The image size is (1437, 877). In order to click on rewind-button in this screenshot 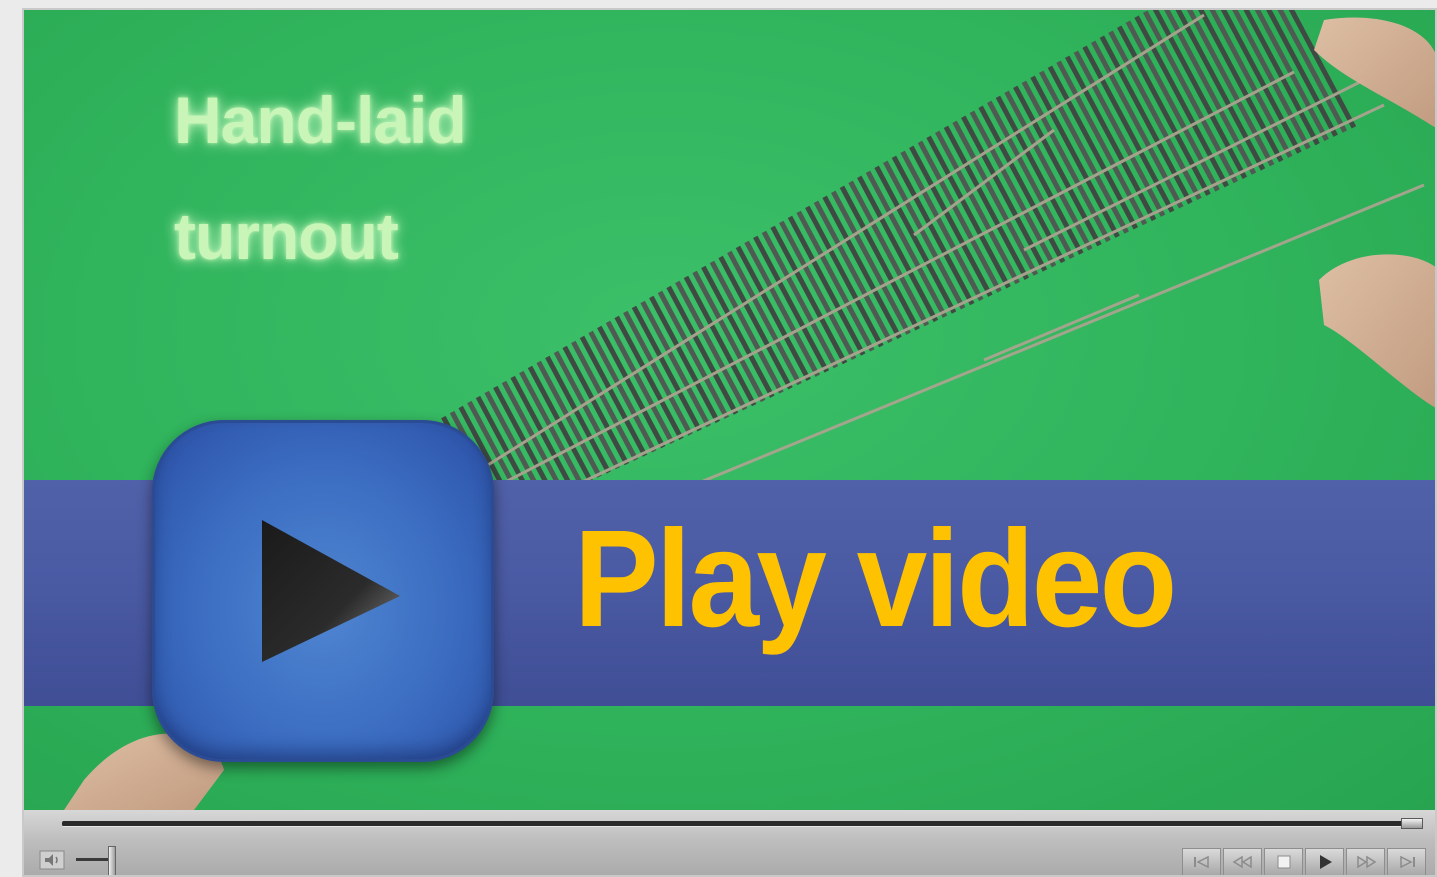, I will do `click(1242, 861)`.